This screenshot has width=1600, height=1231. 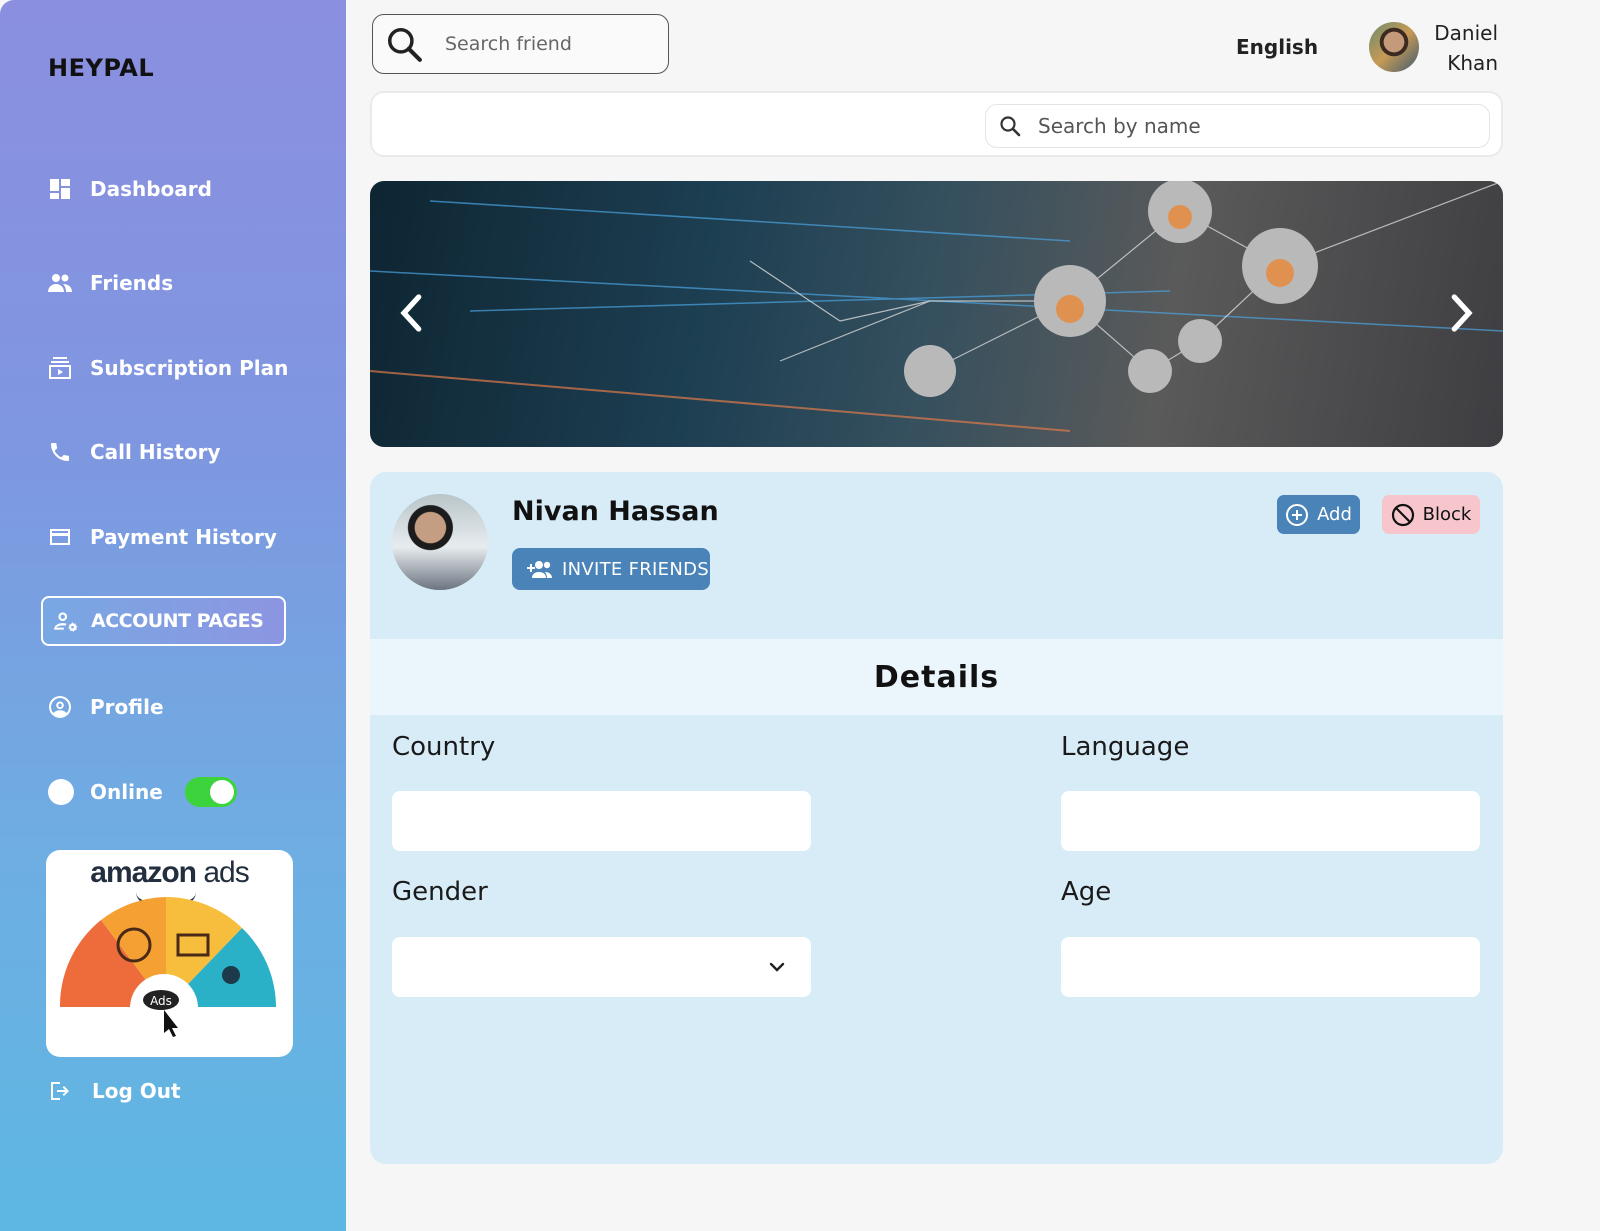 What do you see at coordinates (60, 1091) in the screenshot?
I see `logout-icon` at bounding box center [60, 1091].